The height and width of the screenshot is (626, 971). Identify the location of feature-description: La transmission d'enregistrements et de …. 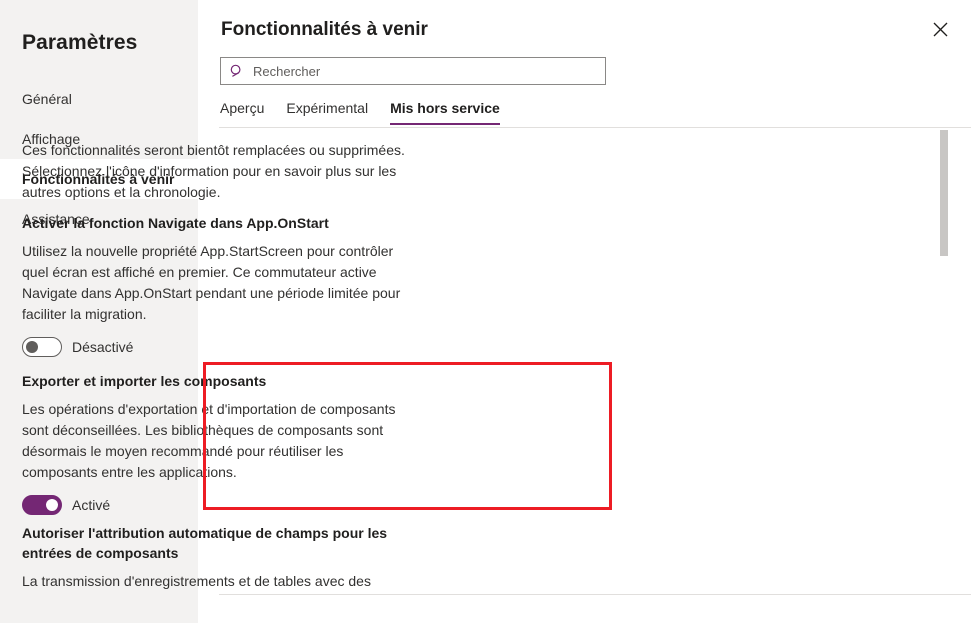
(196, 581).